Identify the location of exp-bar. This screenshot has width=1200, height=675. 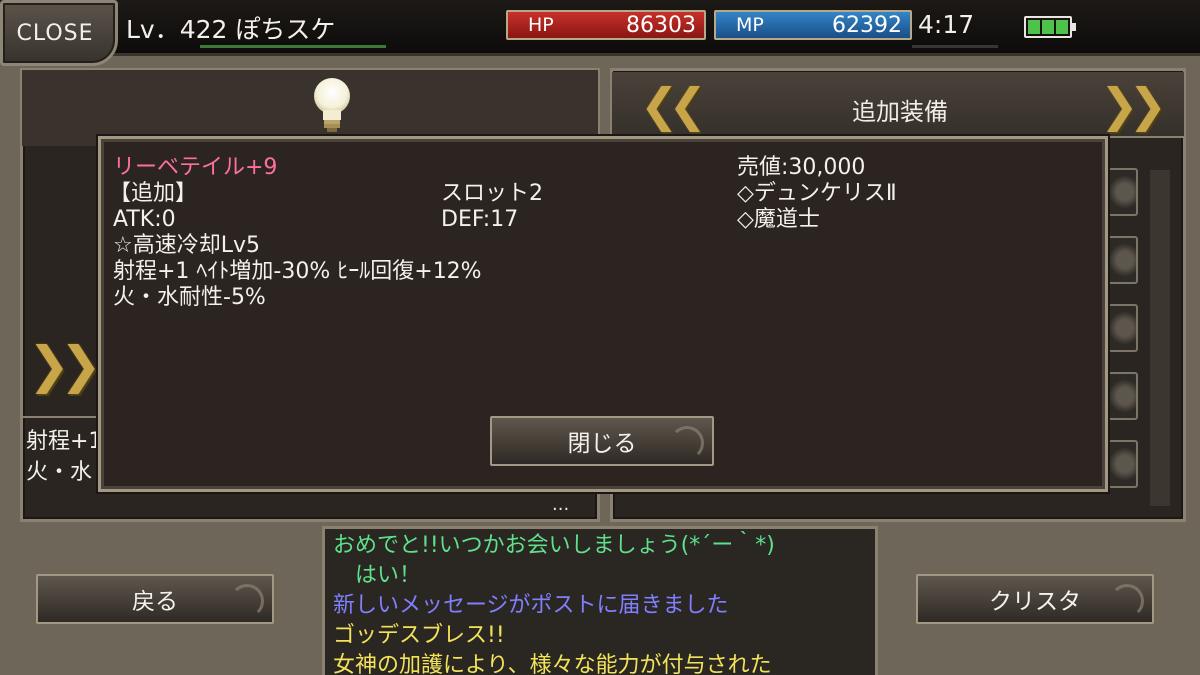
(293, 46).